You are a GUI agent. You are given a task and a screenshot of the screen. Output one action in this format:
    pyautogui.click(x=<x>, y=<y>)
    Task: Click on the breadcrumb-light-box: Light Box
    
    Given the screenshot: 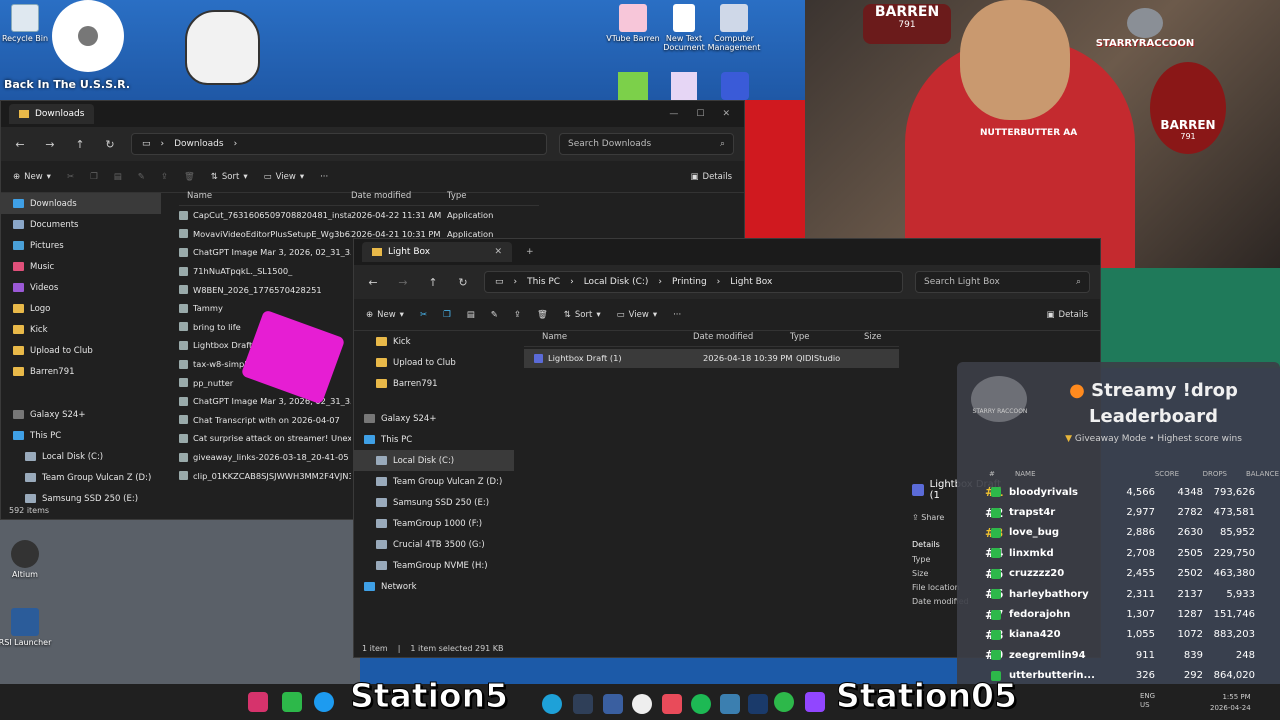 What is the action you would take?
    pyautogui.click(x=751, y=282)
    